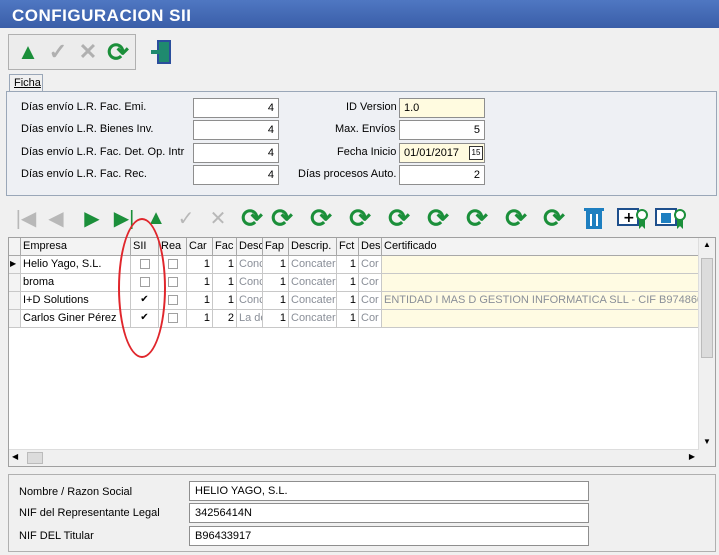 This screenshot has width=719, height=555. I want to click on table-row: Carlos Giner Pérez✔12La de1Concater1Cor, so click(354, 319).